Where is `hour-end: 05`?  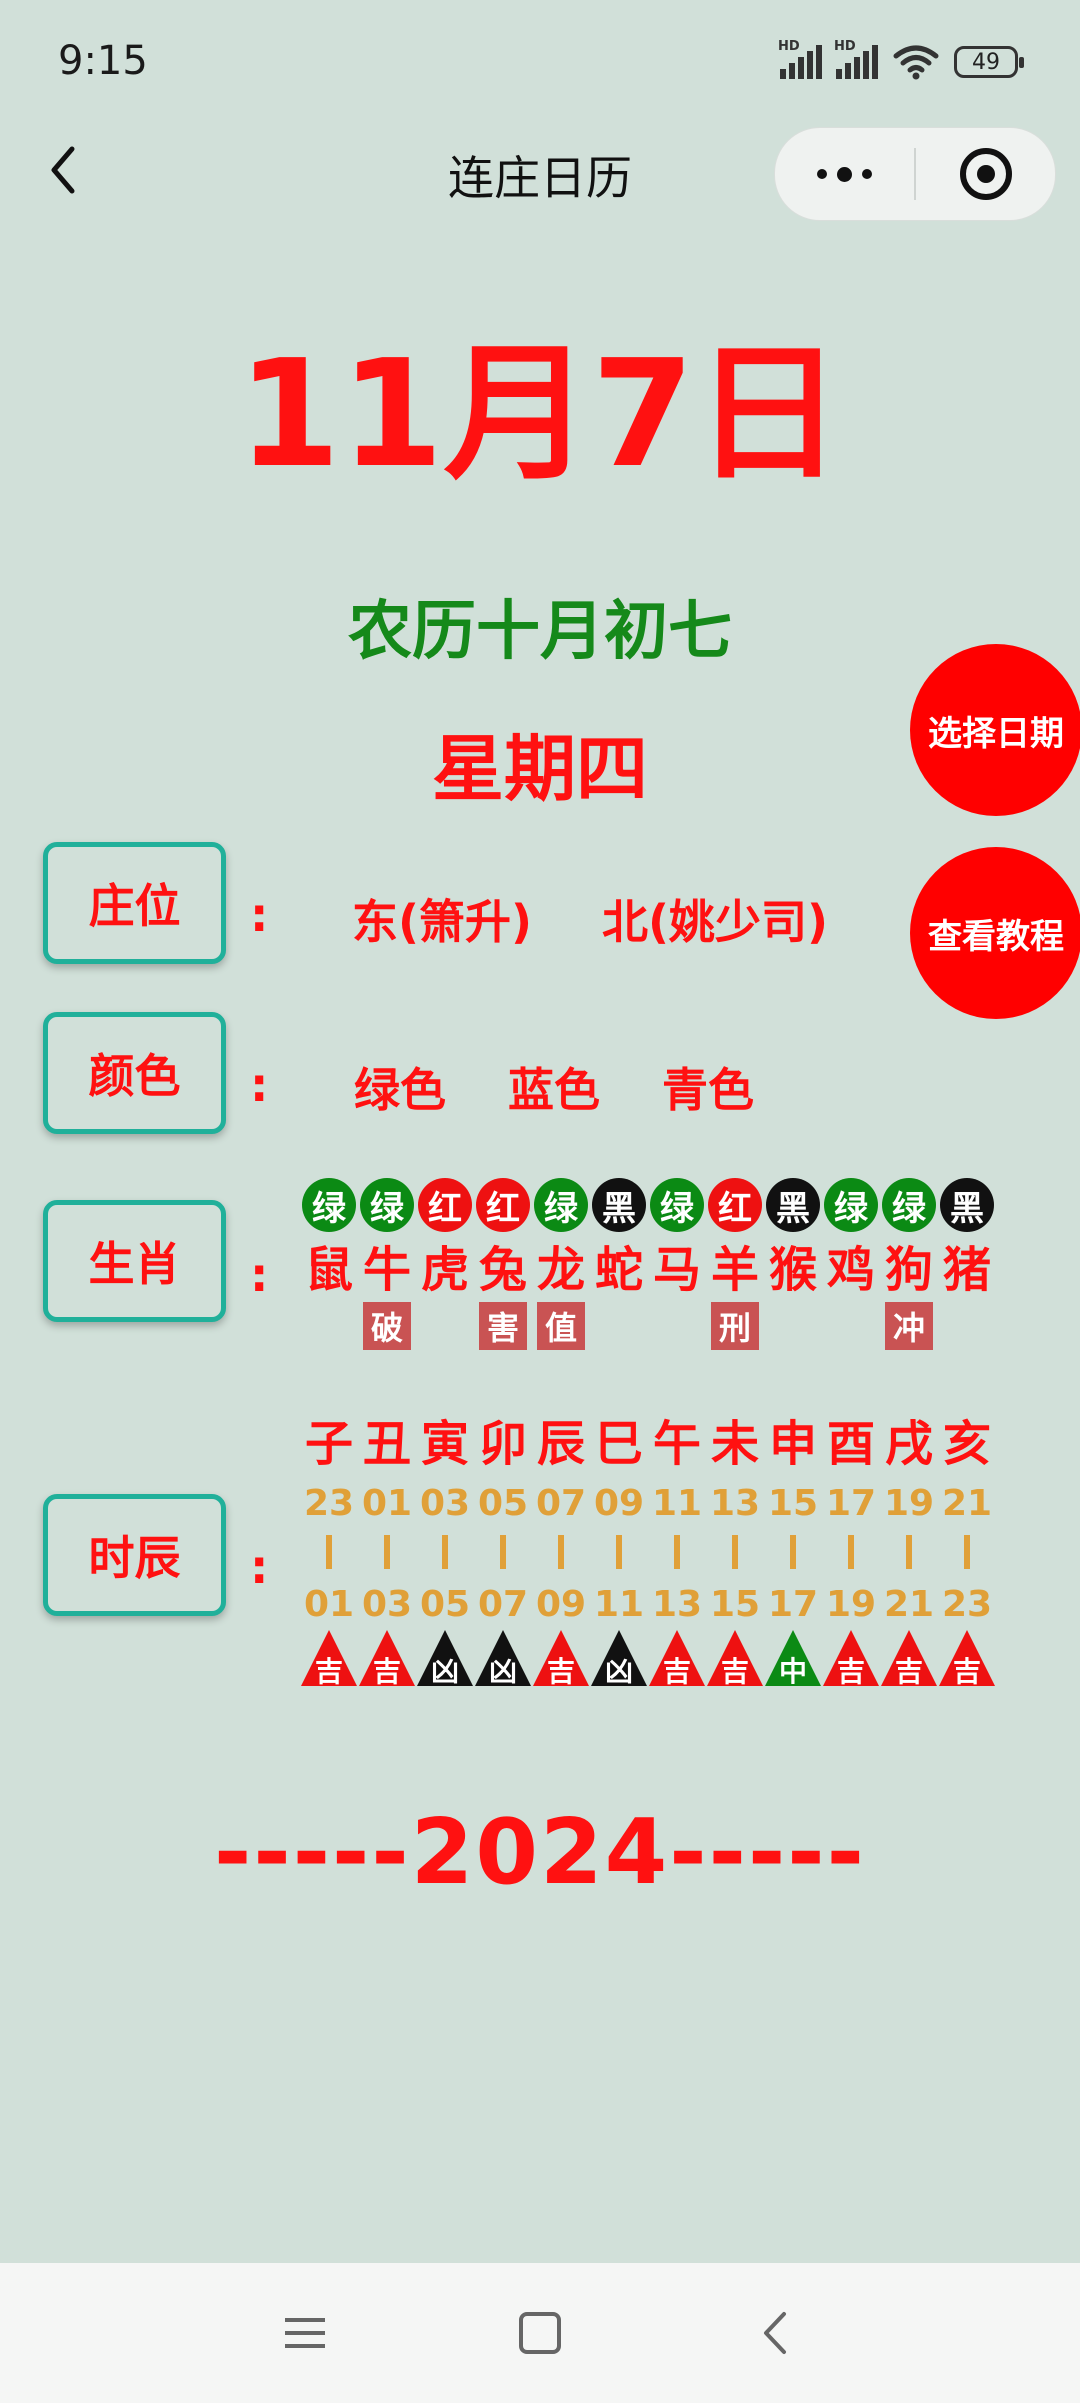
hour-end: 05 is located at coordinates (445, 1604).